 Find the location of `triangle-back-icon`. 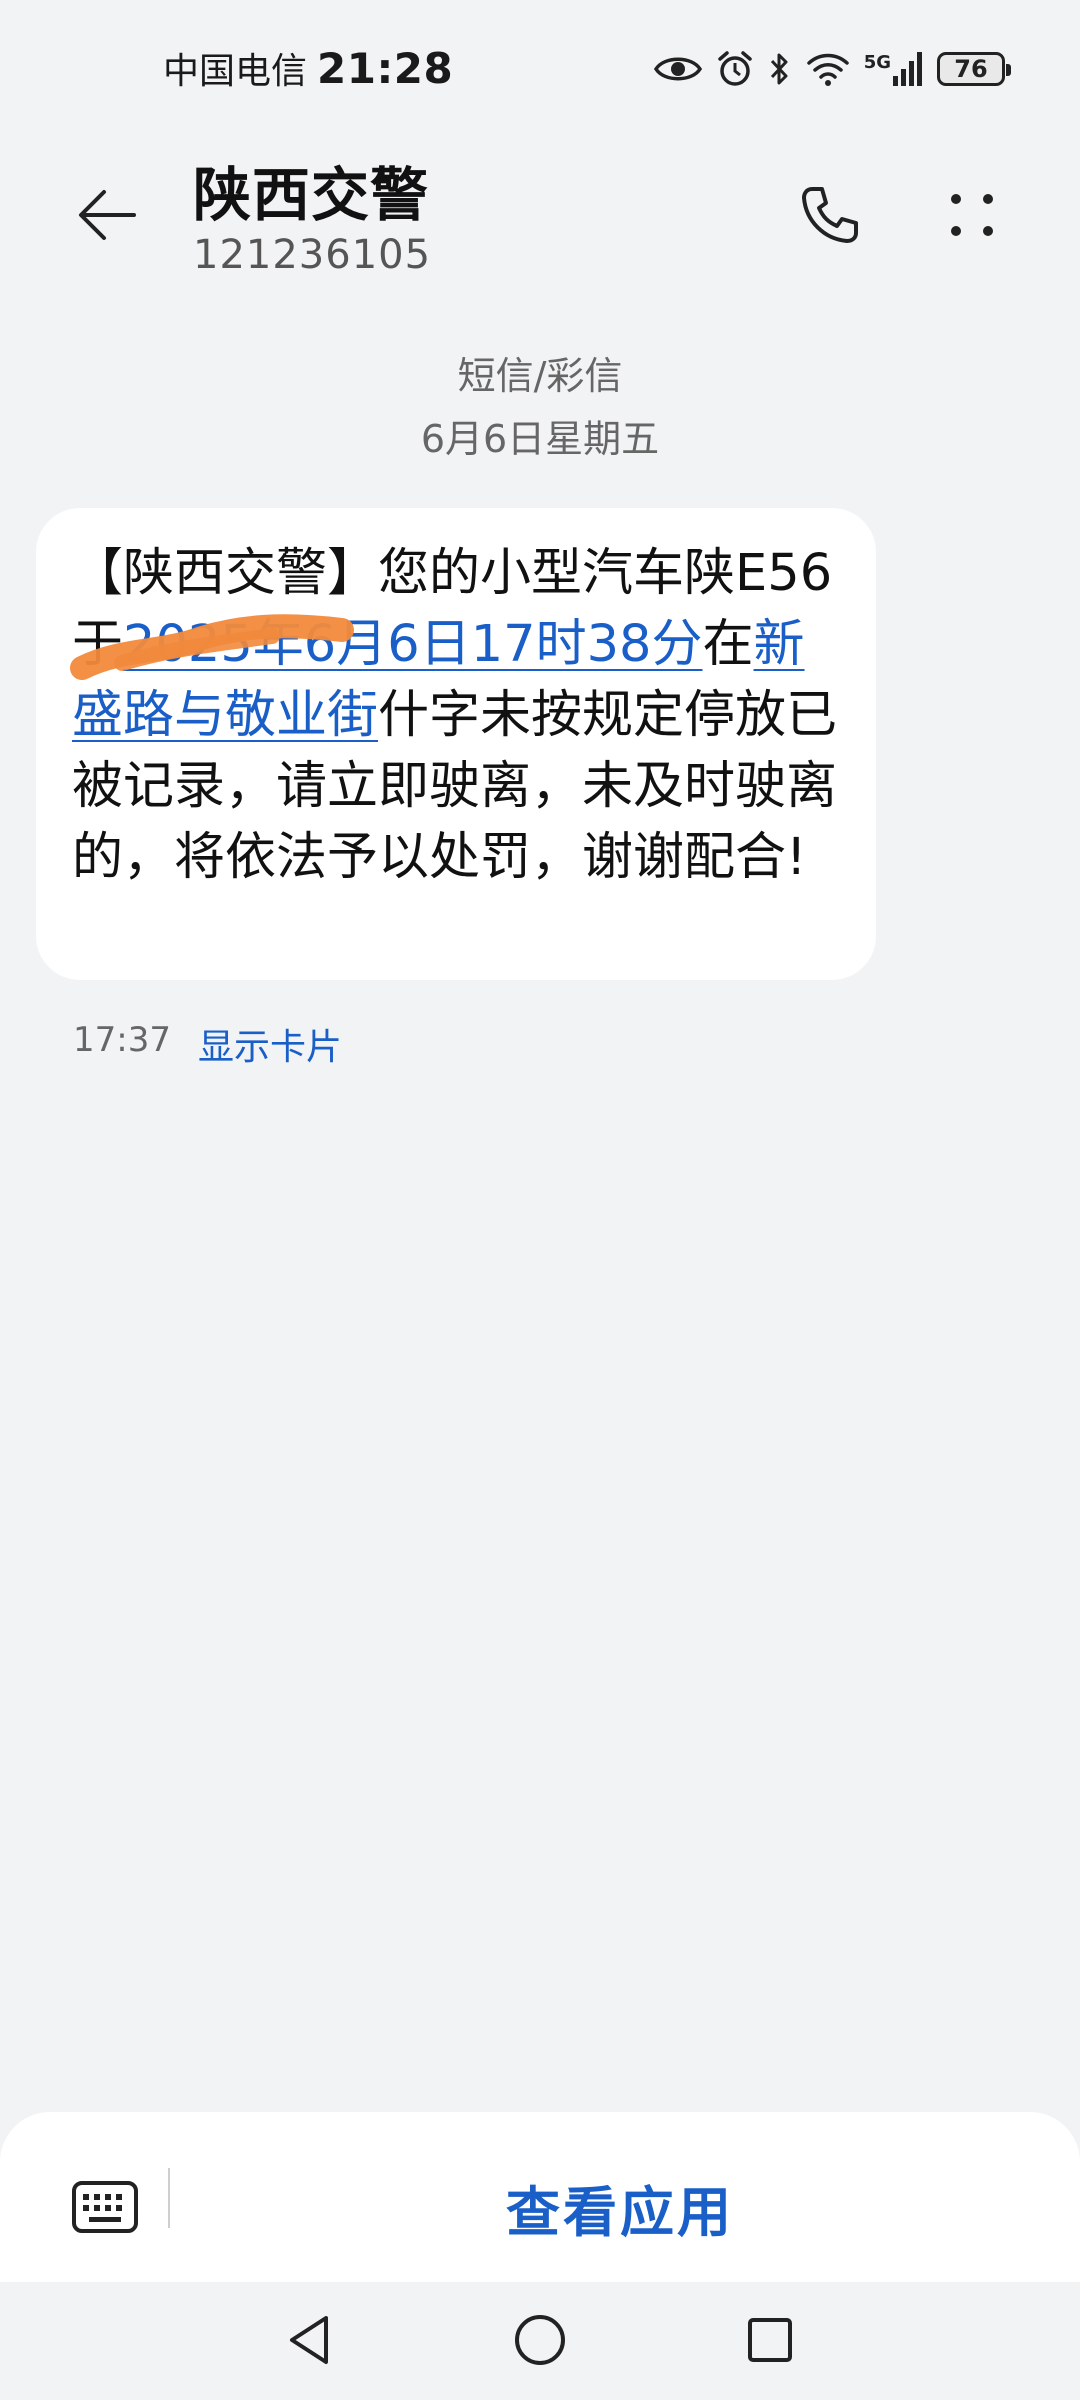

triangle-back-icon is located at coordinates (309, 2340).